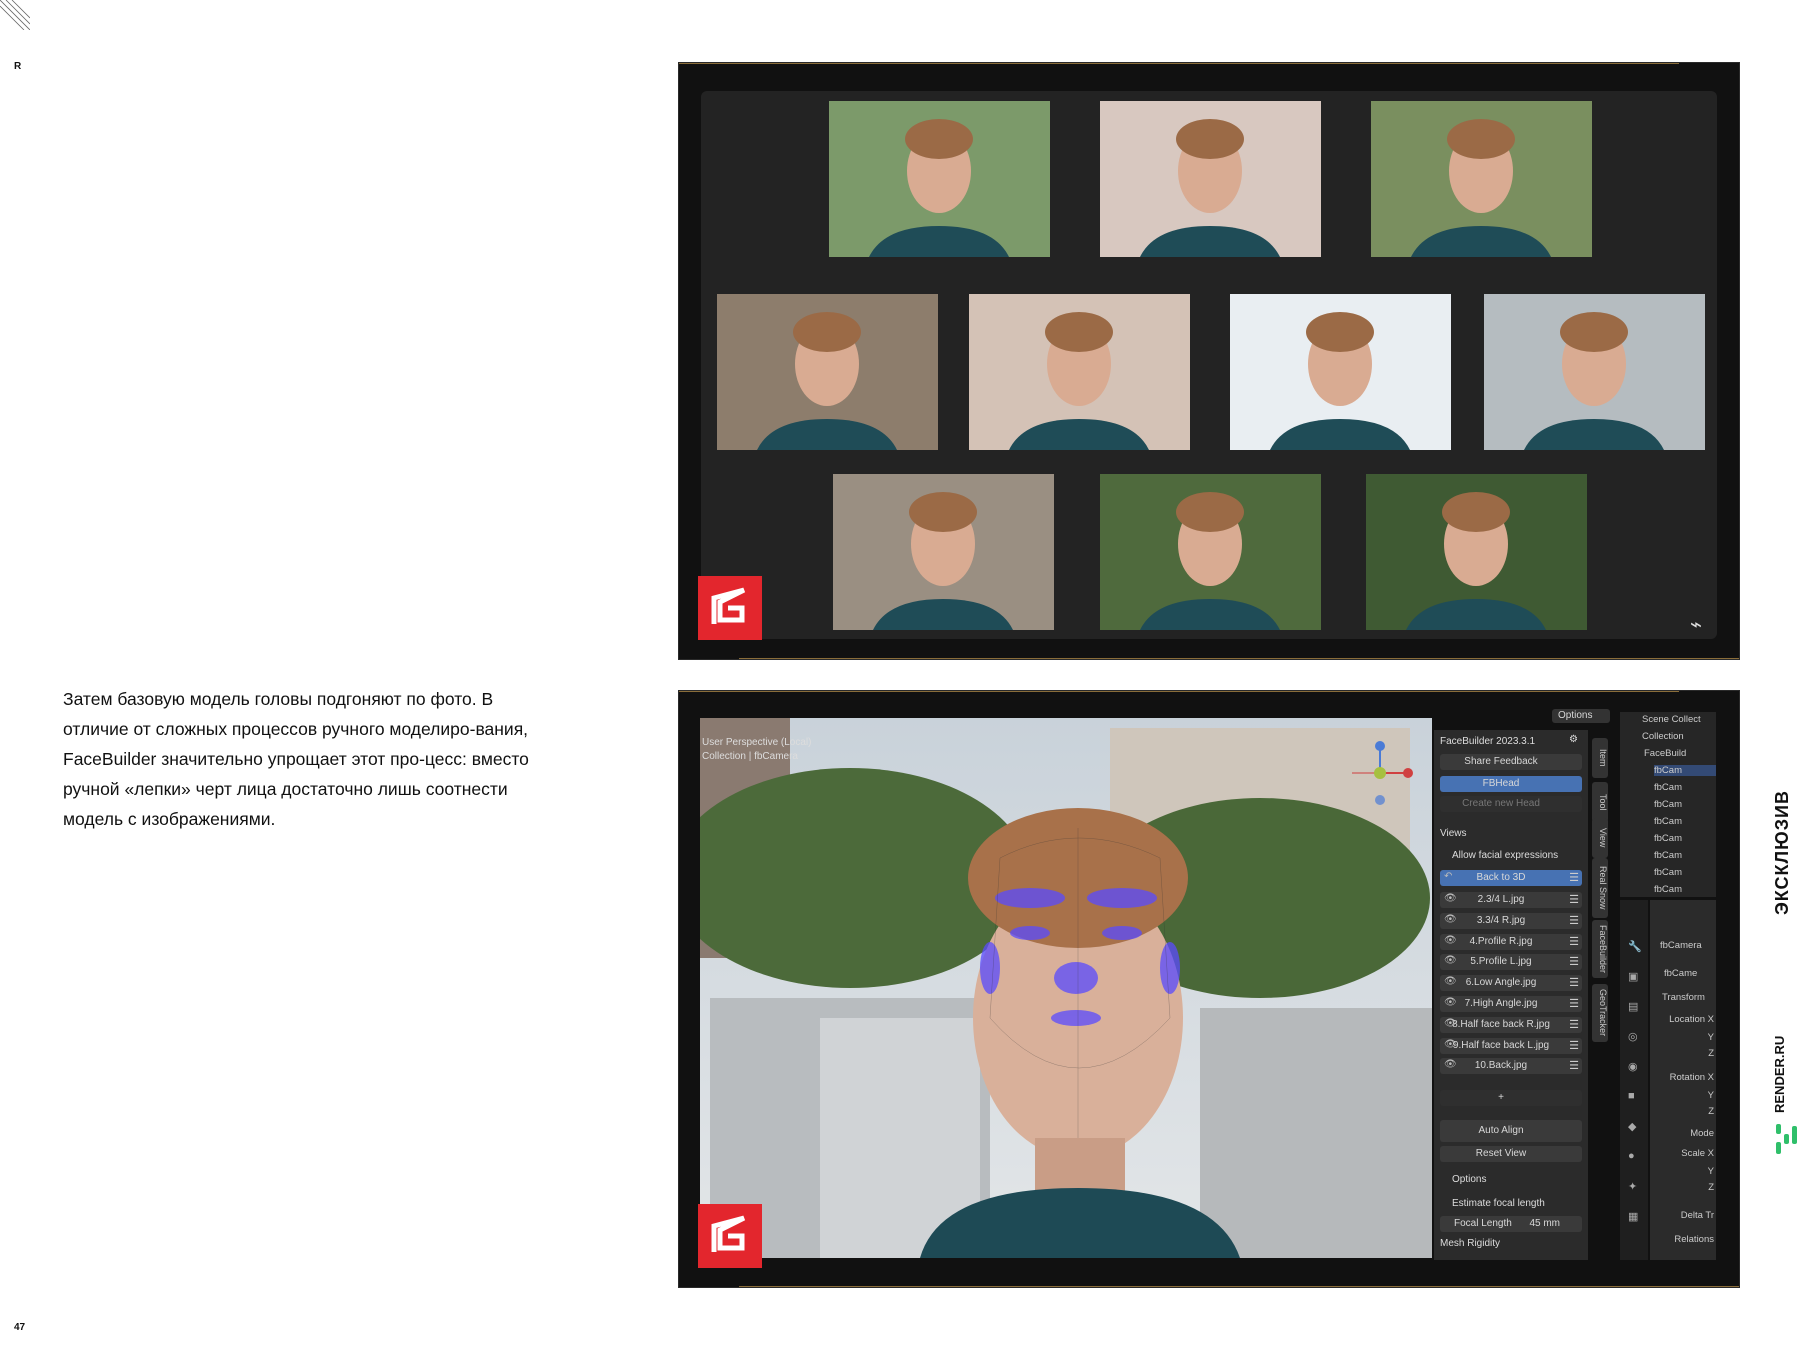 Image resolution: width=1801 pixels, height=1350 pixels. I want to click on head-select-button: FBHead, so click(1511, 784).